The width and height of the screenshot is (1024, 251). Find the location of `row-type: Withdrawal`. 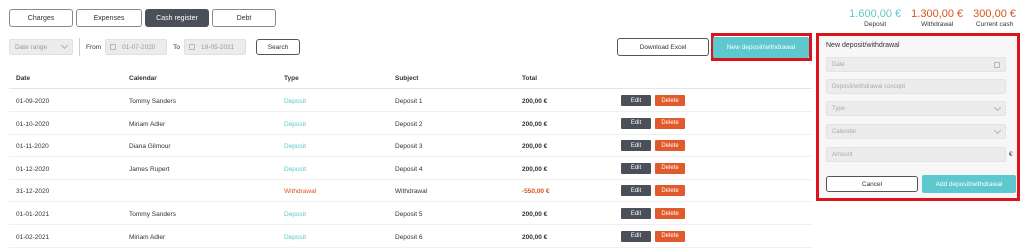

row-type: Withdrawal is located at coordinates (300, 192).